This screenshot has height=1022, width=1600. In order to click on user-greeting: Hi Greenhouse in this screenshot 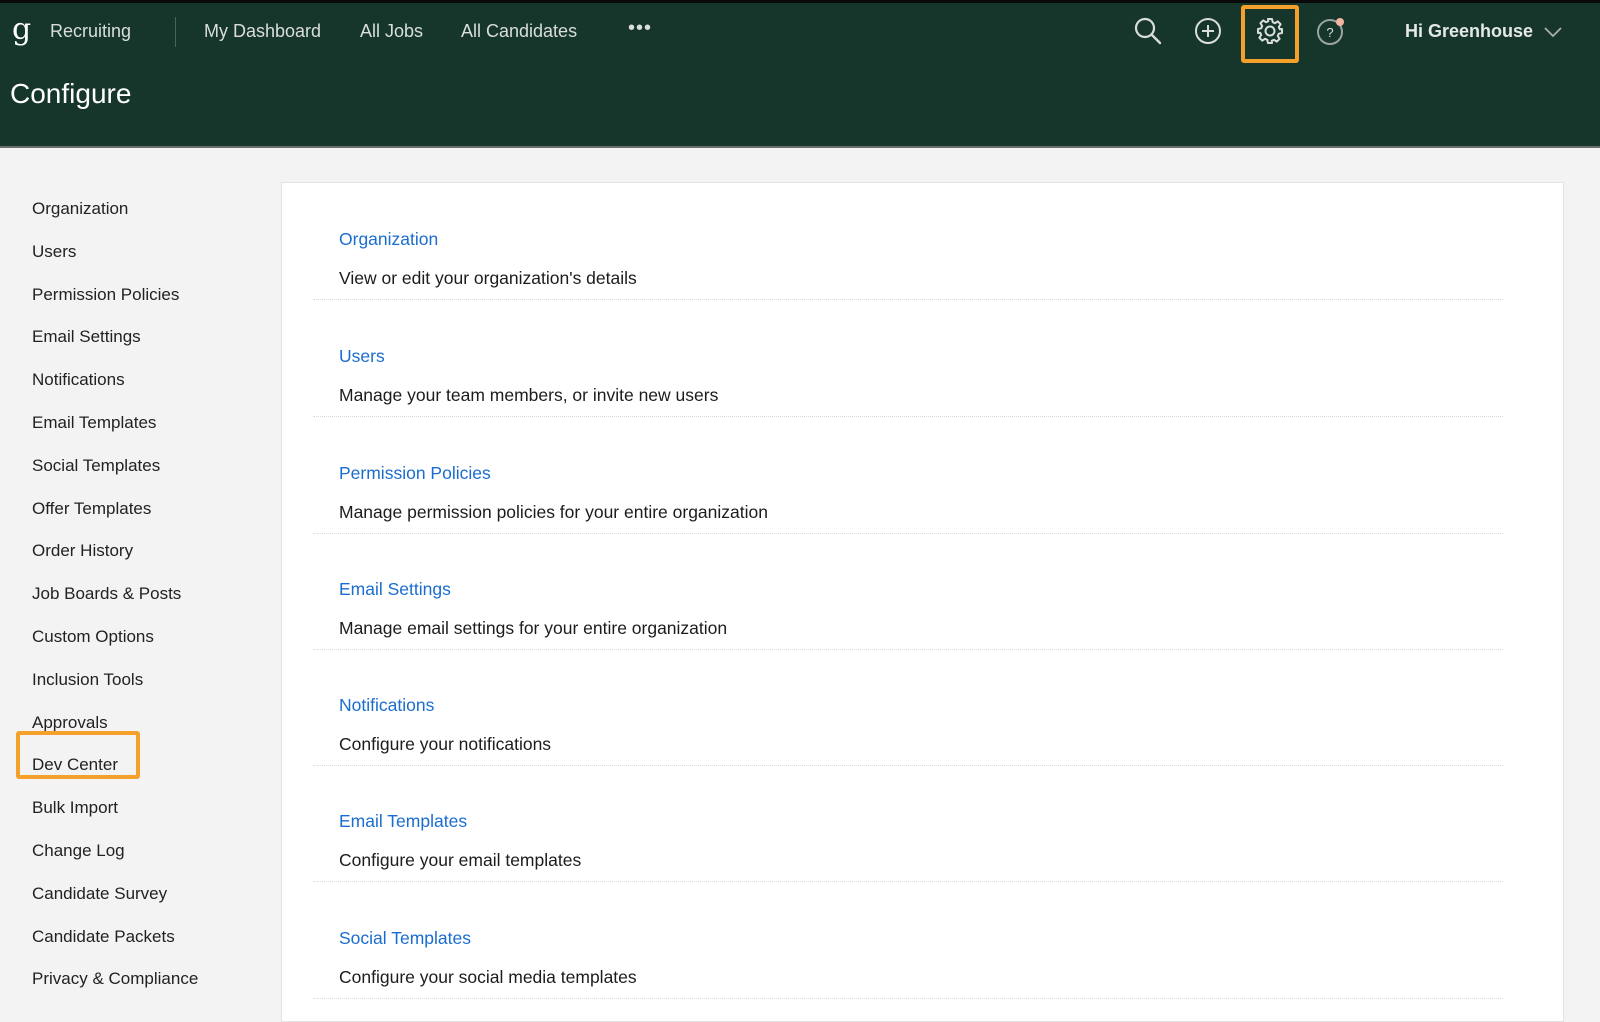, I will do `click(1469, 31)`.